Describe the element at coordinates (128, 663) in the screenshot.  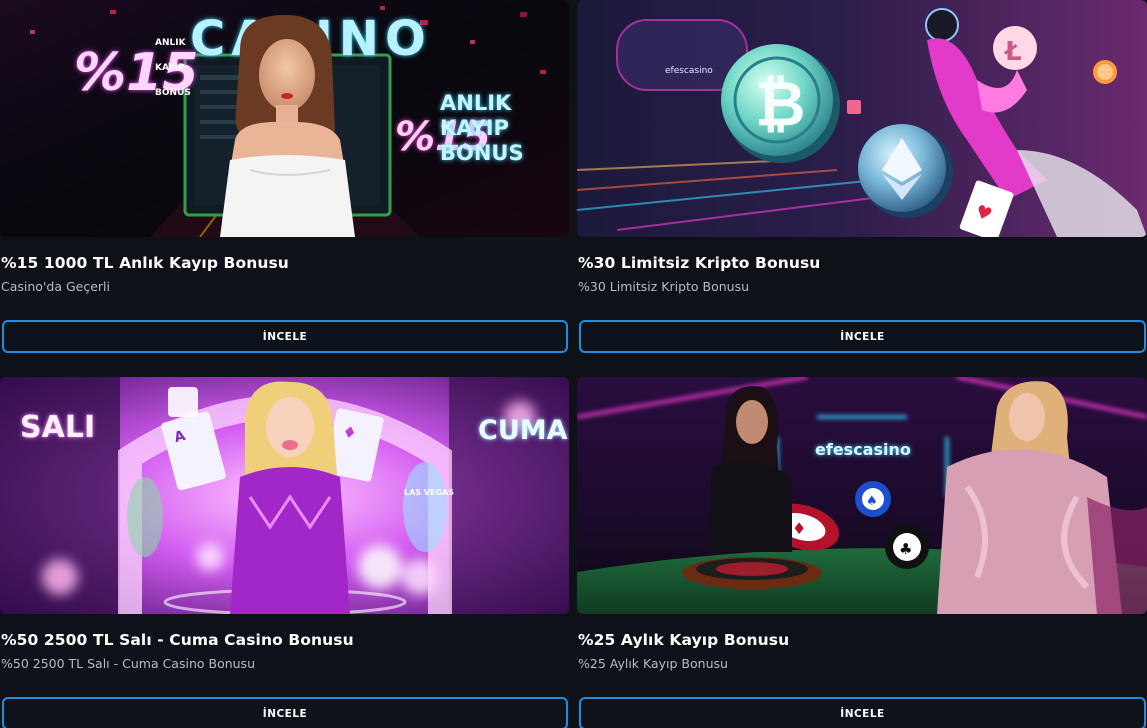
I see `promo-subtitle: %50 2500 TL Salı - Cuma Casino Bonusu` at that location.